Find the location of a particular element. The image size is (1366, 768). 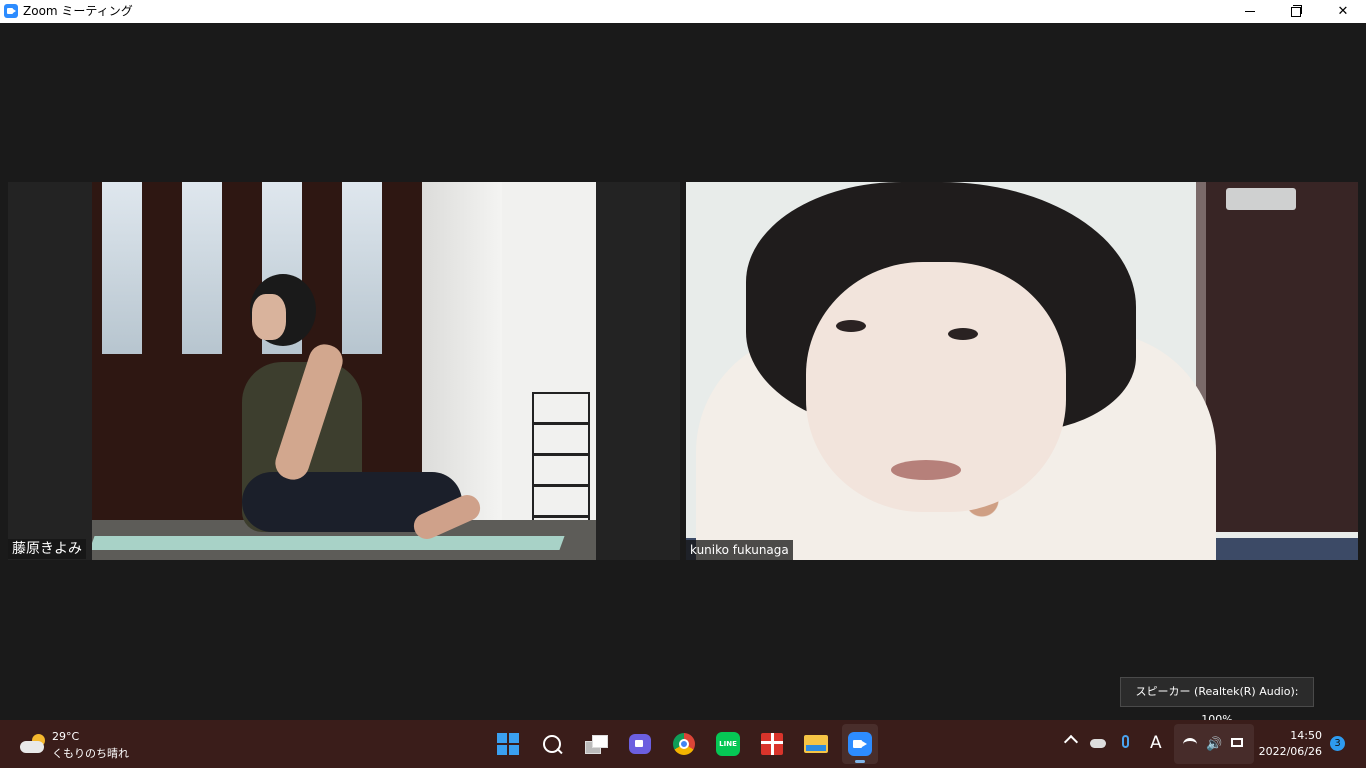

file-explorer-button is located at coordinates (816, 744).